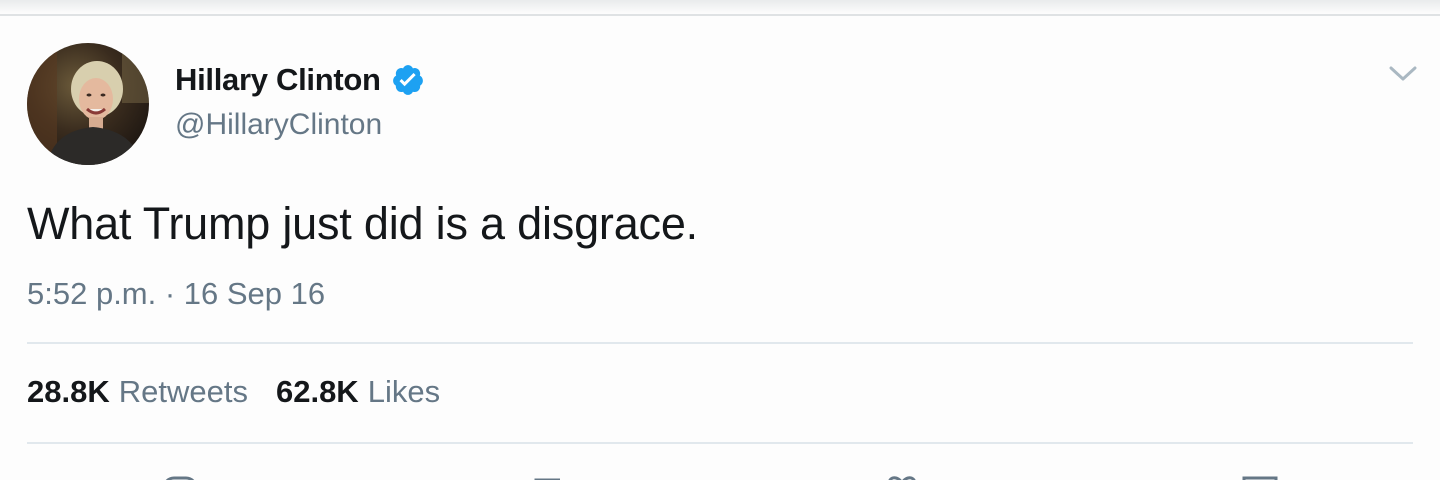 The height and width of the screenshot is (480, 1440). Describe the element at coordinates (278, 80) in the screenshot. I see `author-display-name: Hillary Clinton` at that location.